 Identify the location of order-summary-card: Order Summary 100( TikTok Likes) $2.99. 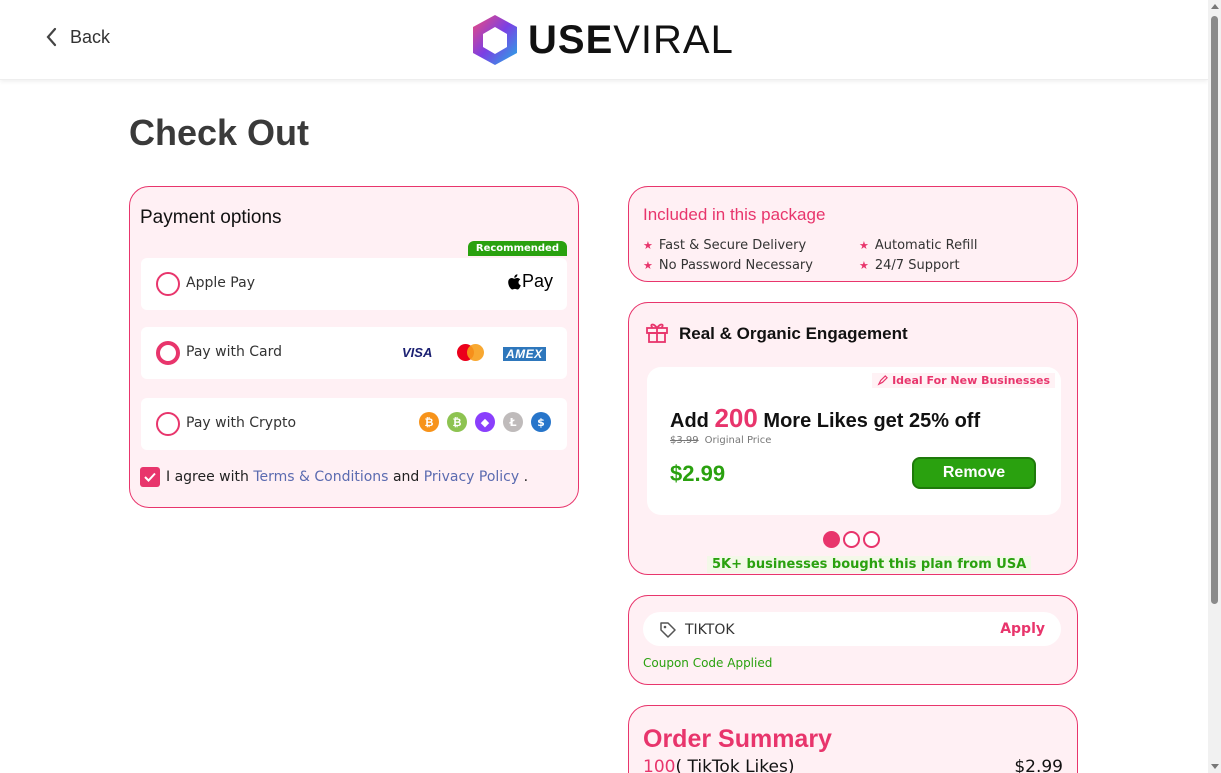
(853, 739).